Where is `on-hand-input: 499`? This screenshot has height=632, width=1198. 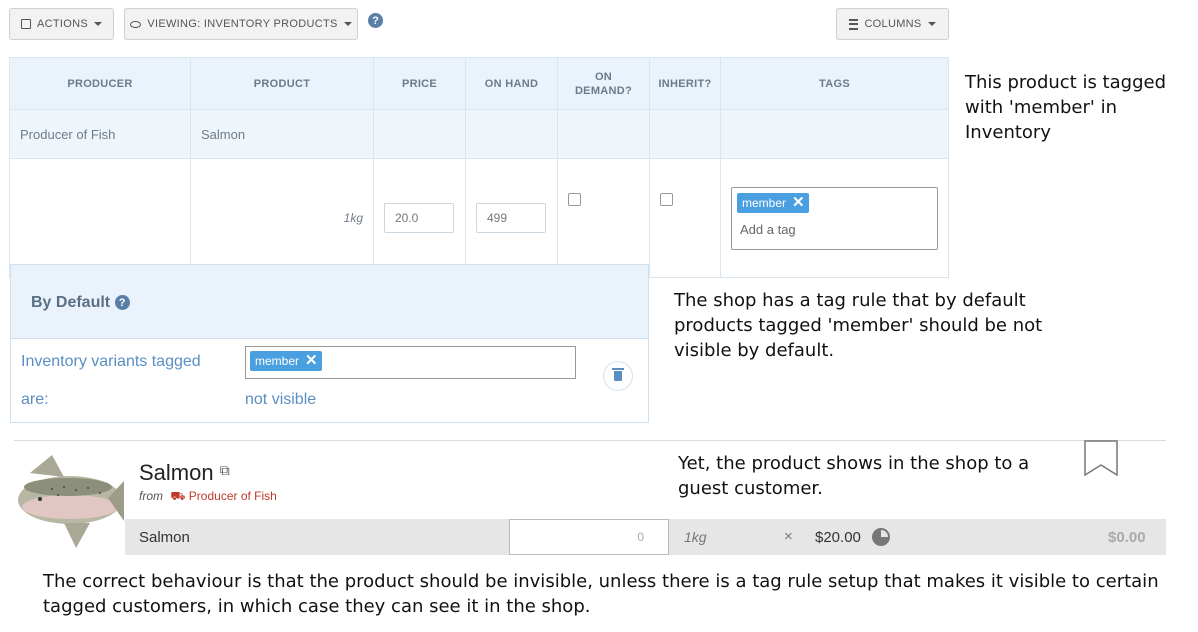 on-hand-input: 499 is located at coordinates (511, 218).